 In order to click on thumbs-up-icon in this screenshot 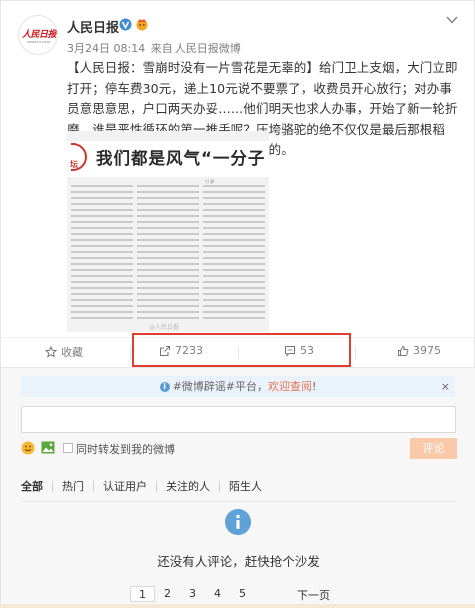, I will do `click(403, 350)`.